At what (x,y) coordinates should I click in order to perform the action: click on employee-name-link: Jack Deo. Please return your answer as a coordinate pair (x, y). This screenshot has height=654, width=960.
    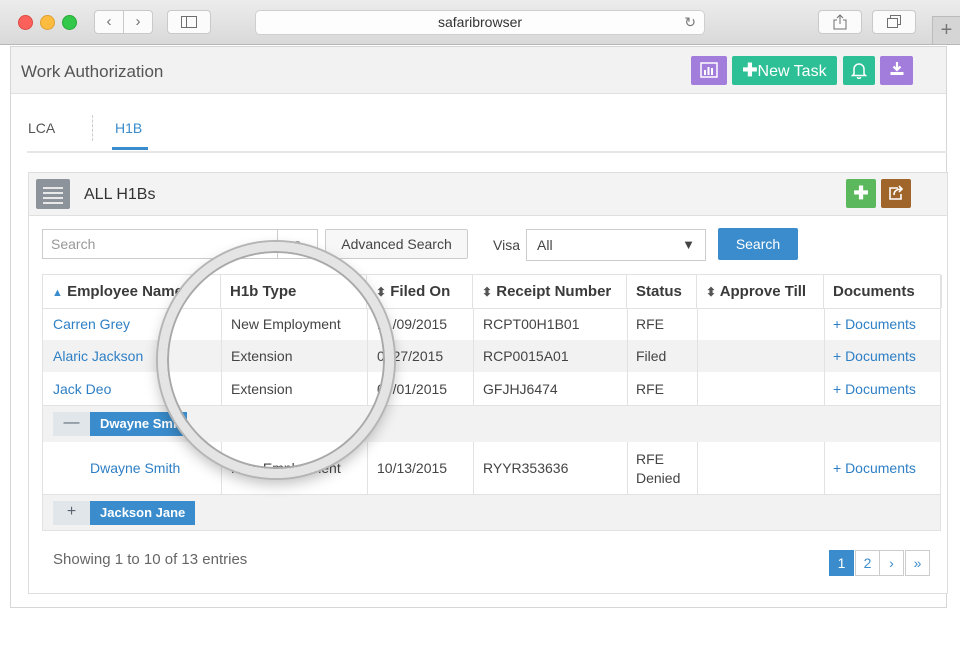
    Looking at the image, I should click on (82, 389).